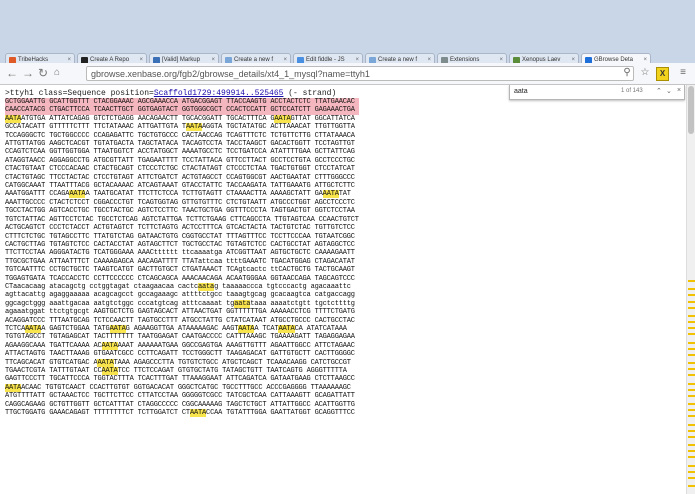  I want to click on vertical-scrollbar, so click(690, 289).